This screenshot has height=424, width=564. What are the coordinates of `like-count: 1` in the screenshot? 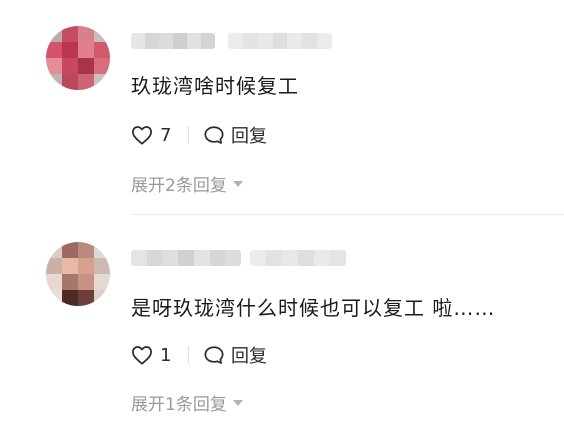 It's located at (167, 355).